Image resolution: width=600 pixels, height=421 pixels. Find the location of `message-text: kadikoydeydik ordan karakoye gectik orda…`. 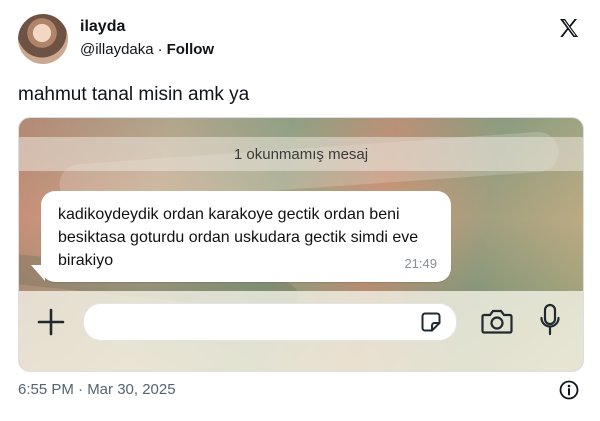

message-text: kadikoydeydik ordan karakoye gectik orda… is located at coordinates (238, 237).